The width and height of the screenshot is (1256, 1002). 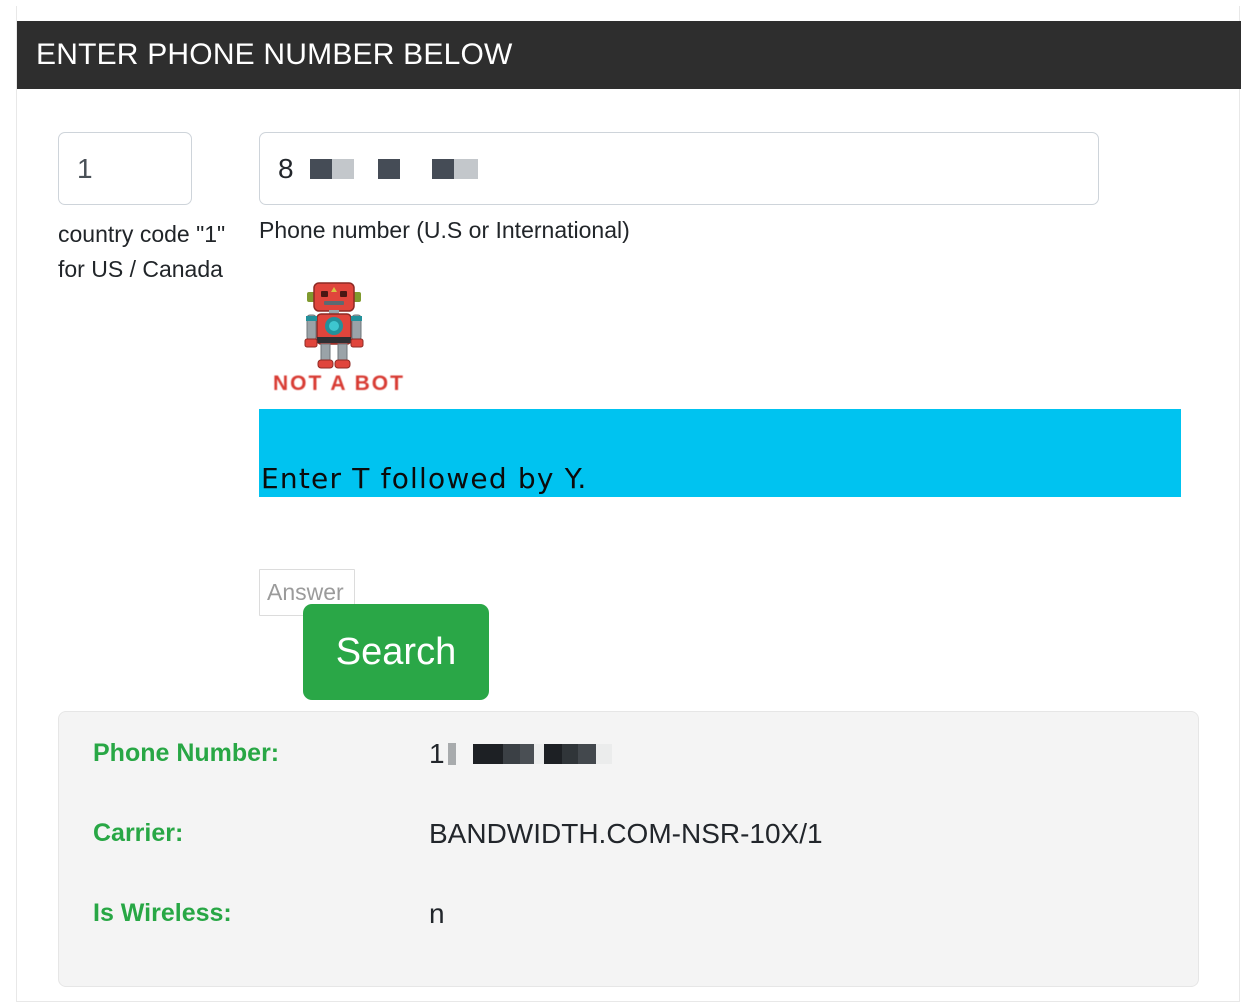 What do you see at coordinates (437, 913) in the screenshot?
I see `result-value-is-wireless: n` at bounding box center [437, 913].